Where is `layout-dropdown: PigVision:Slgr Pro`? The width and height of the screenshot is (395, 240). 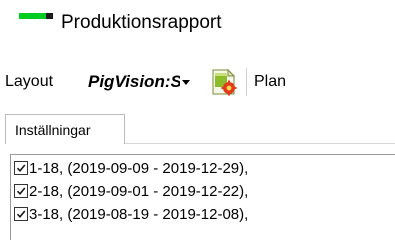 layout-dropdown: PigVision:Slgr Pro is located at coordinates (144, 82).